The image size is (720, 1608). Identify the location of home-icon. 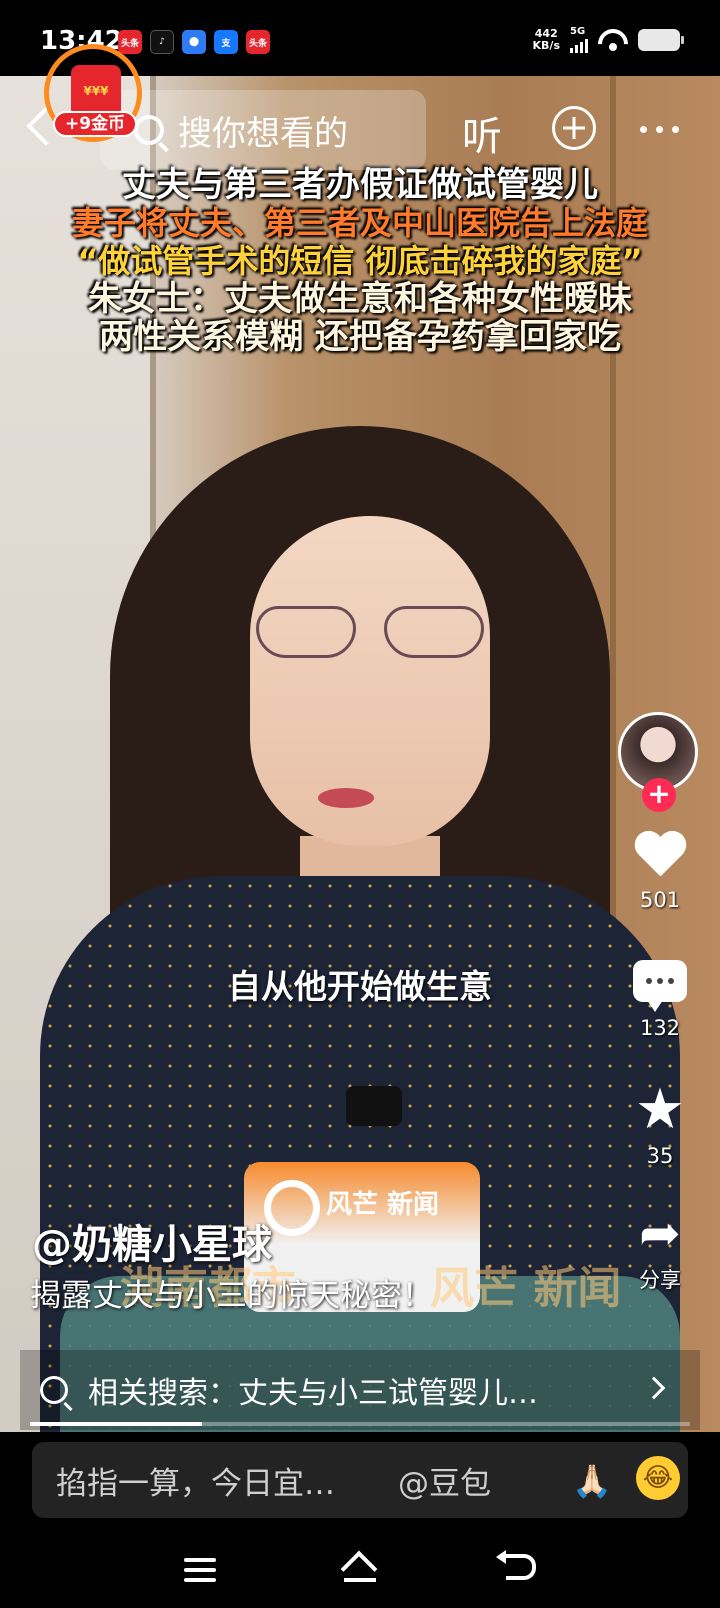
(360, 1569).